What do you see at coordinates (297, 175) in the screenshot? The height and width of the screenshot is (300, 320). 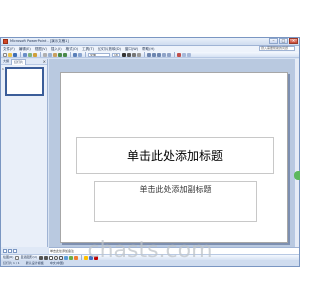 I see `side-tab` at bounding box center [297, 175].